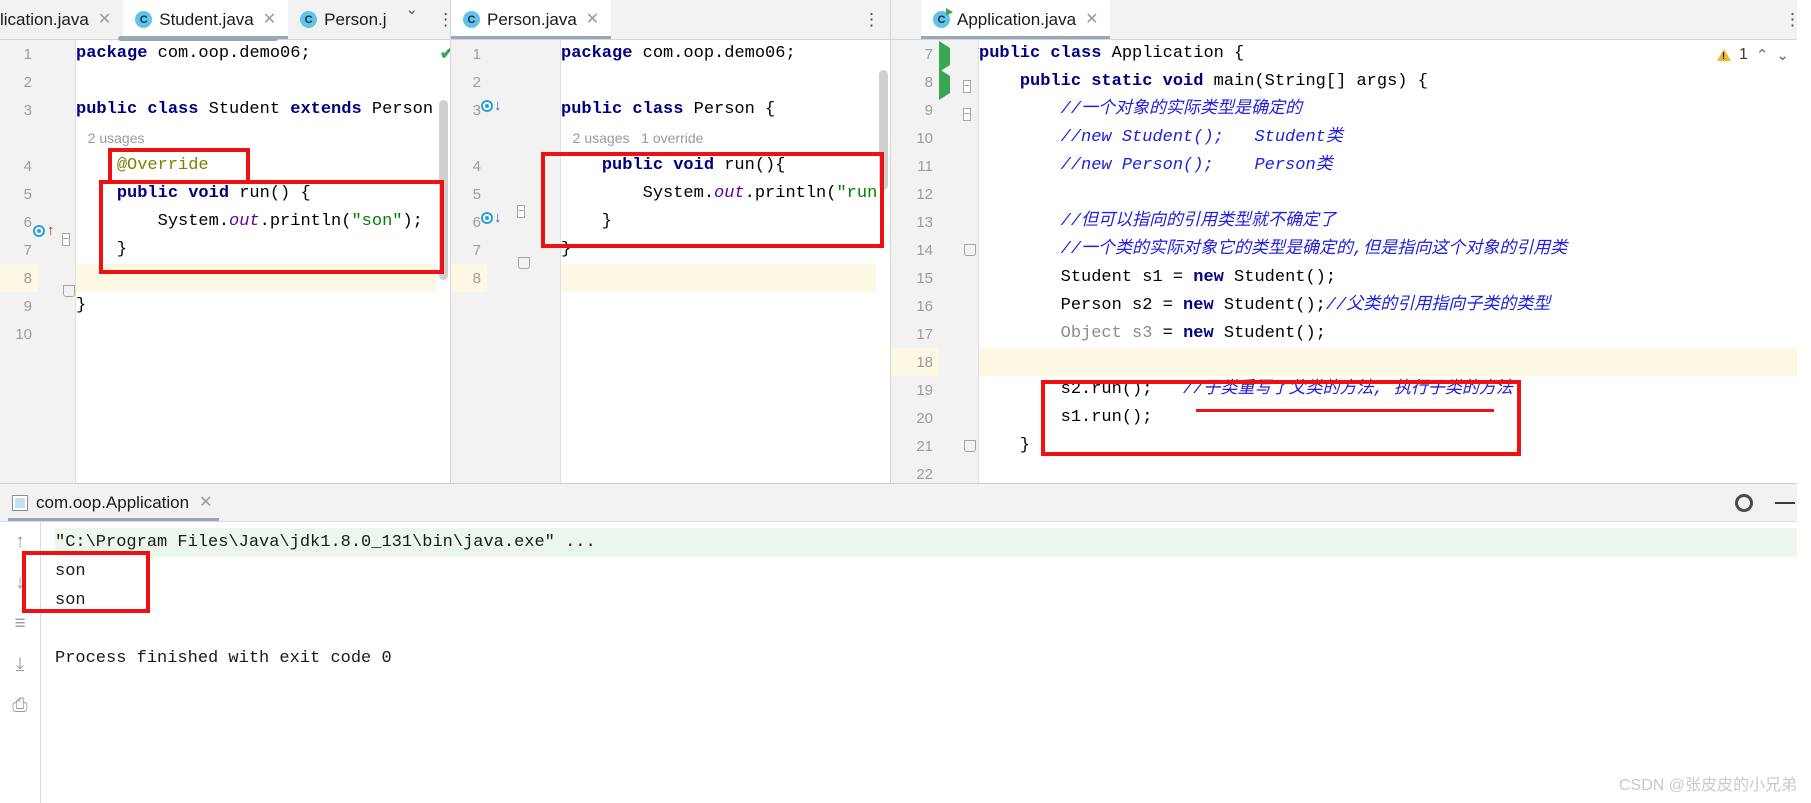  What do you see at coordinates (1196, 165) in the screenshot?
I see `code-line: //new Person(); Person类` at bounding box center [1196, 165].